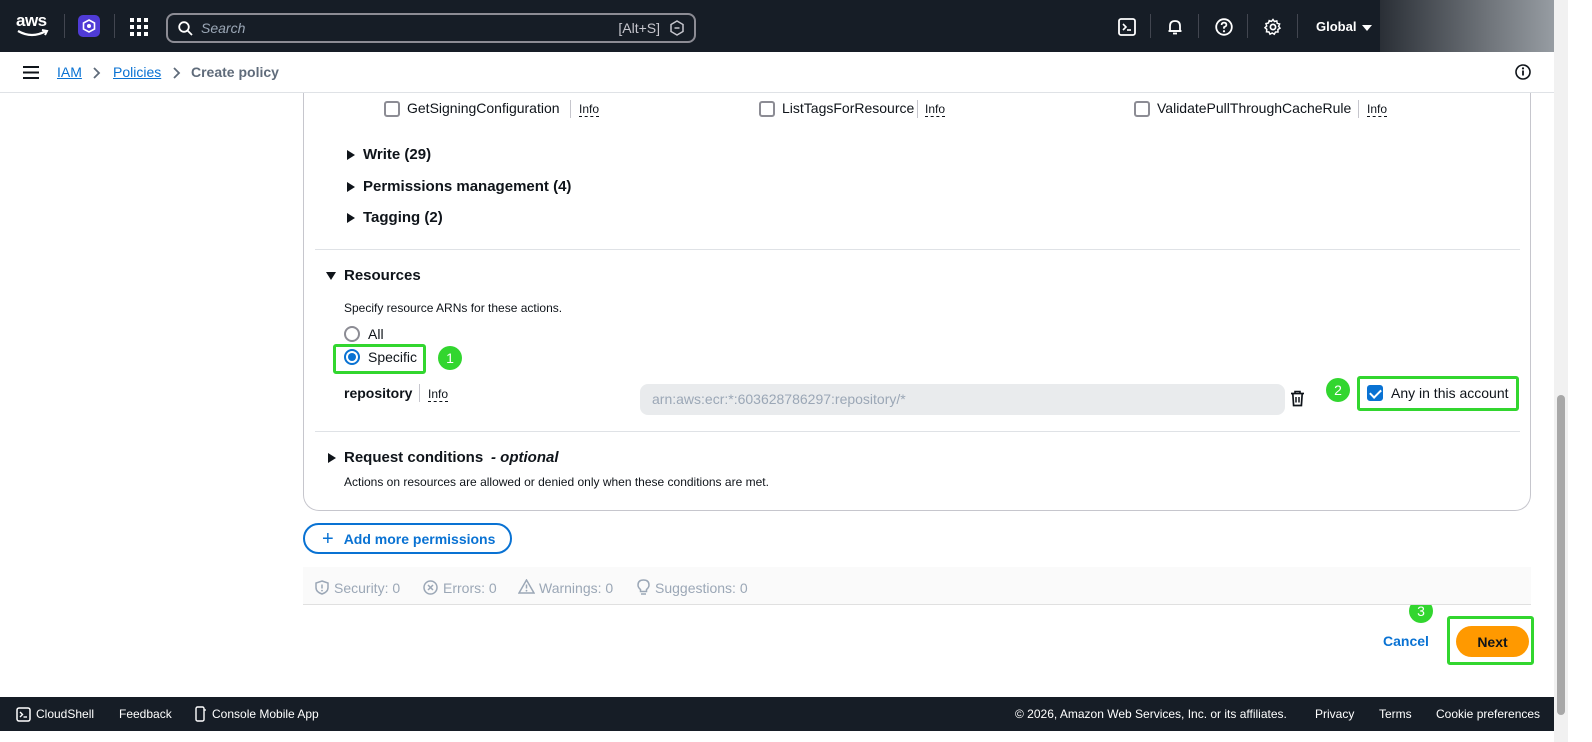 This screenshot has height=742, width=1592. What do you see at coordinates (1254, 108) in the screenshot?
I see `action-label: ValidatePullThroughCacheRule` at bounding box center [1254, 108].